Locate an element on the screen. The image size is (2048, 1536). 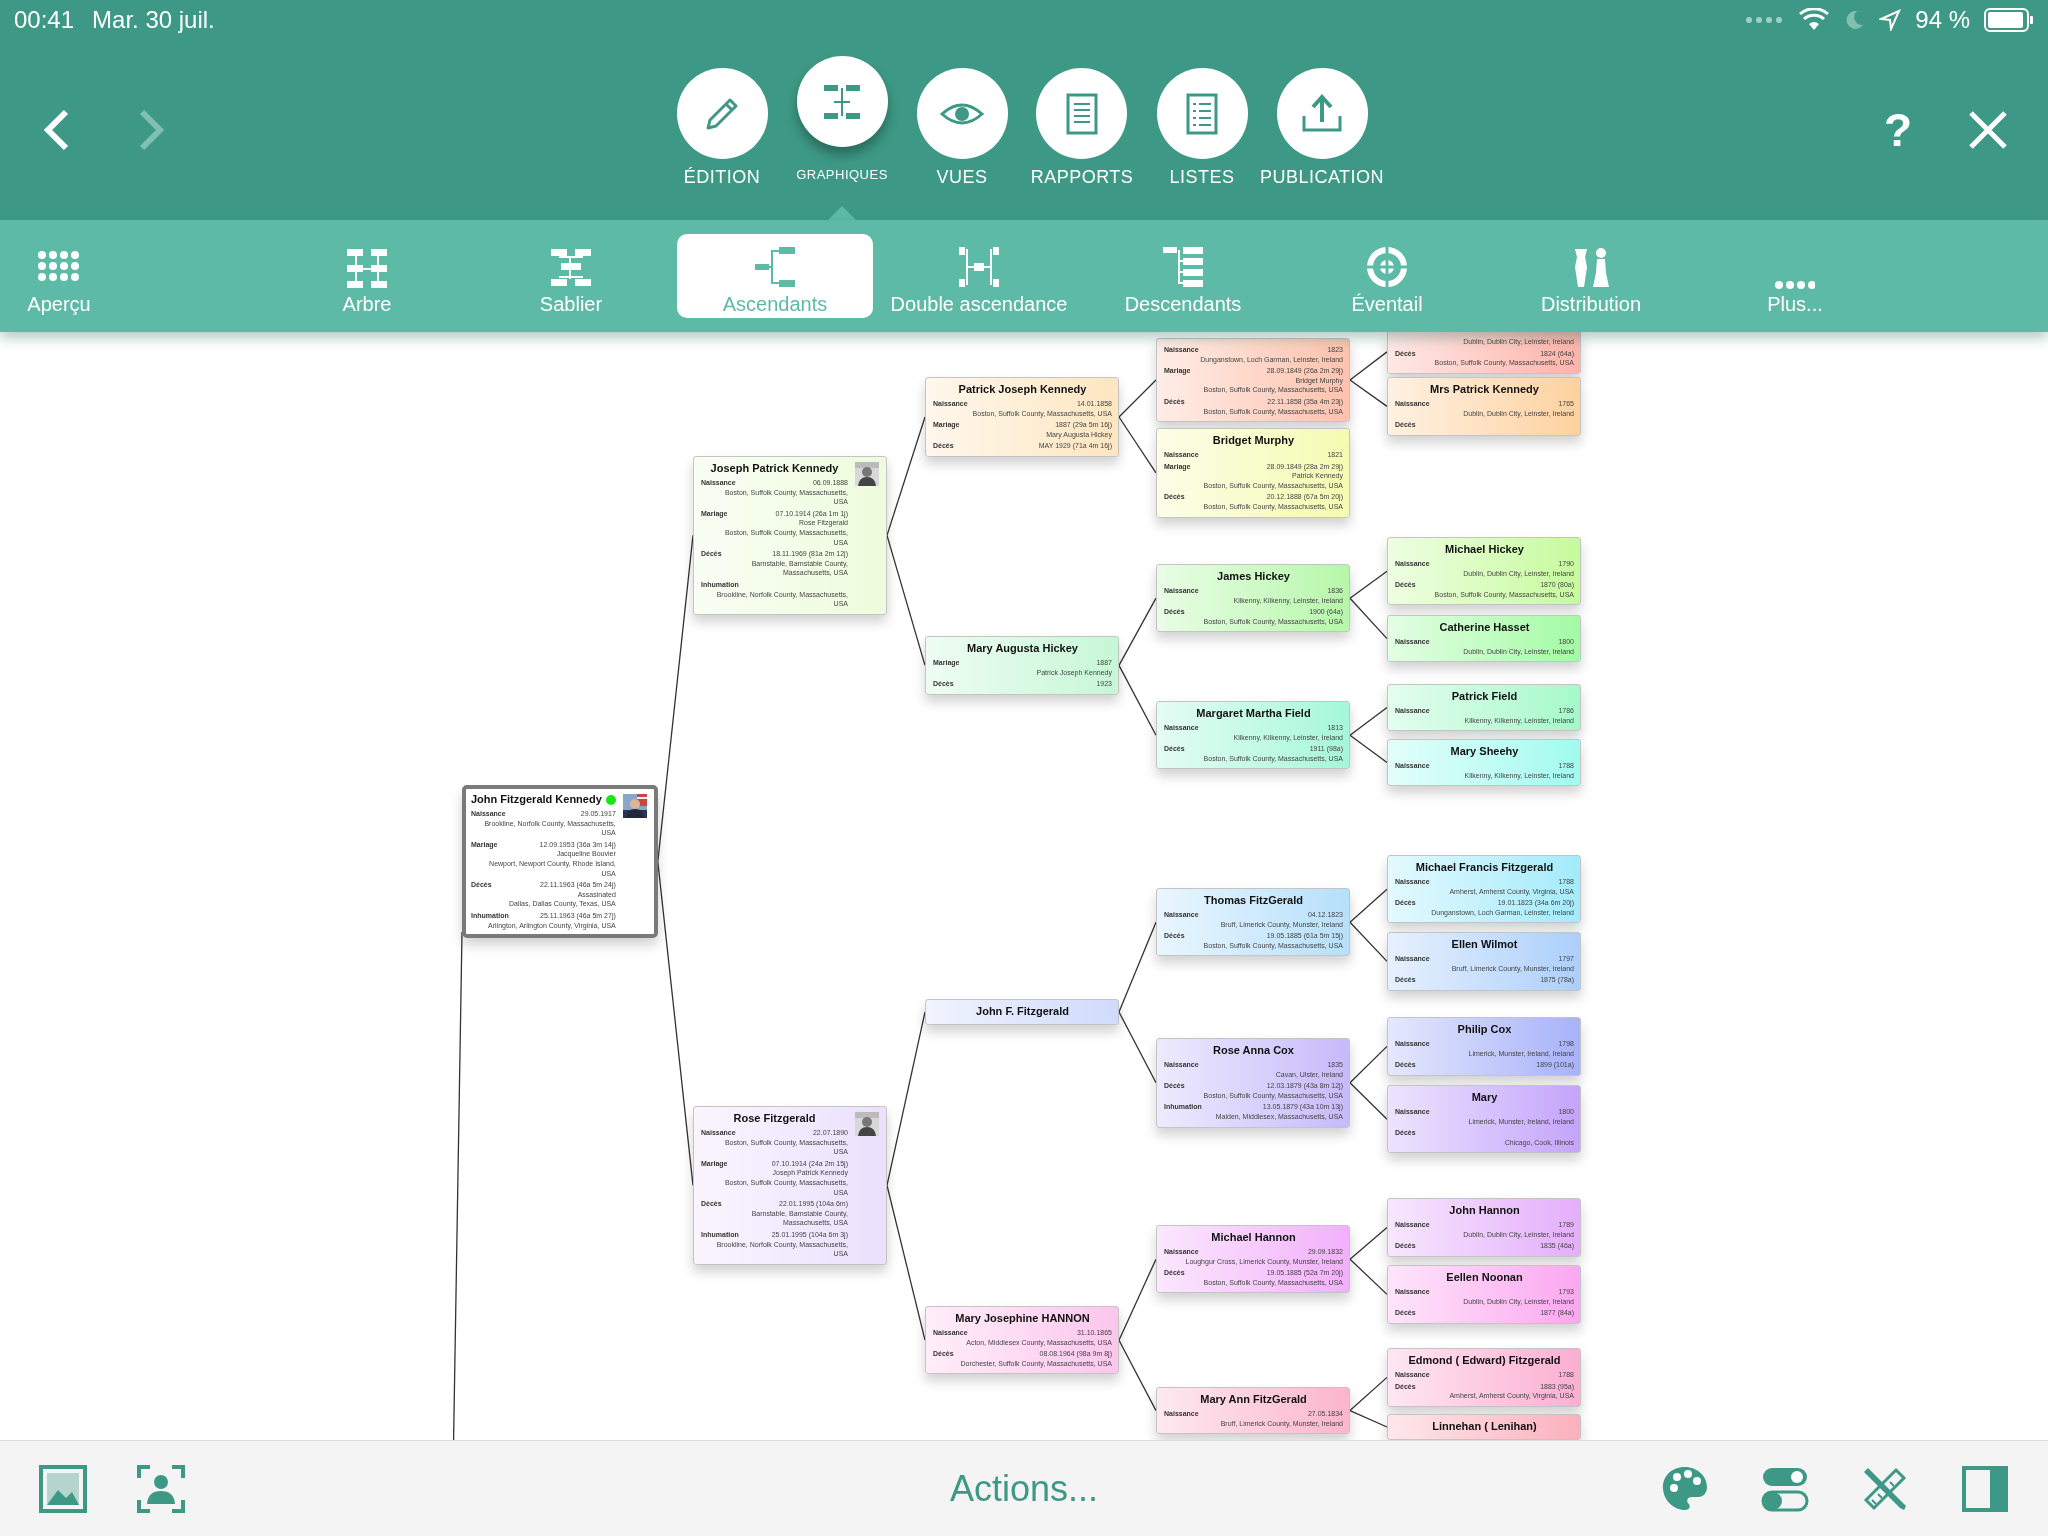
close-icon is located at coordinates (1988, 130).